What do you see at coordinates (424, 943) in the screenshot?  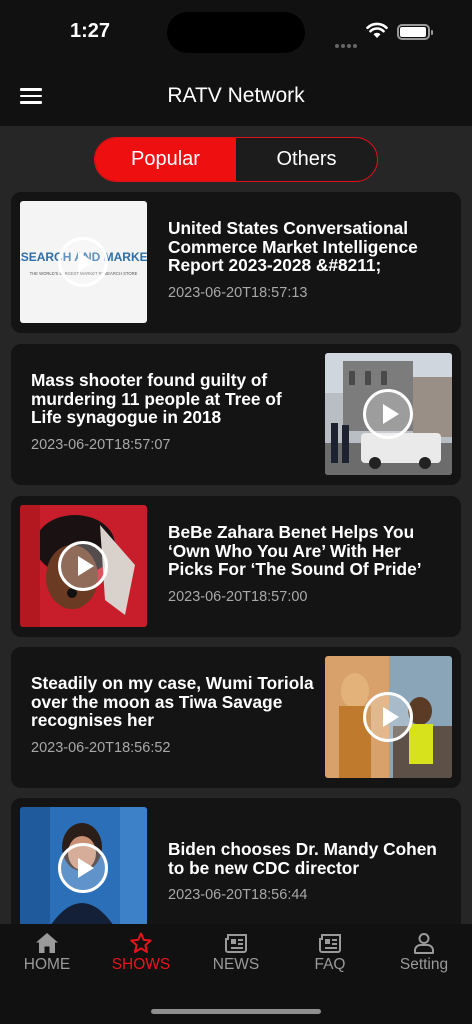 I see `person-icon` at bounding box center [424, 943].